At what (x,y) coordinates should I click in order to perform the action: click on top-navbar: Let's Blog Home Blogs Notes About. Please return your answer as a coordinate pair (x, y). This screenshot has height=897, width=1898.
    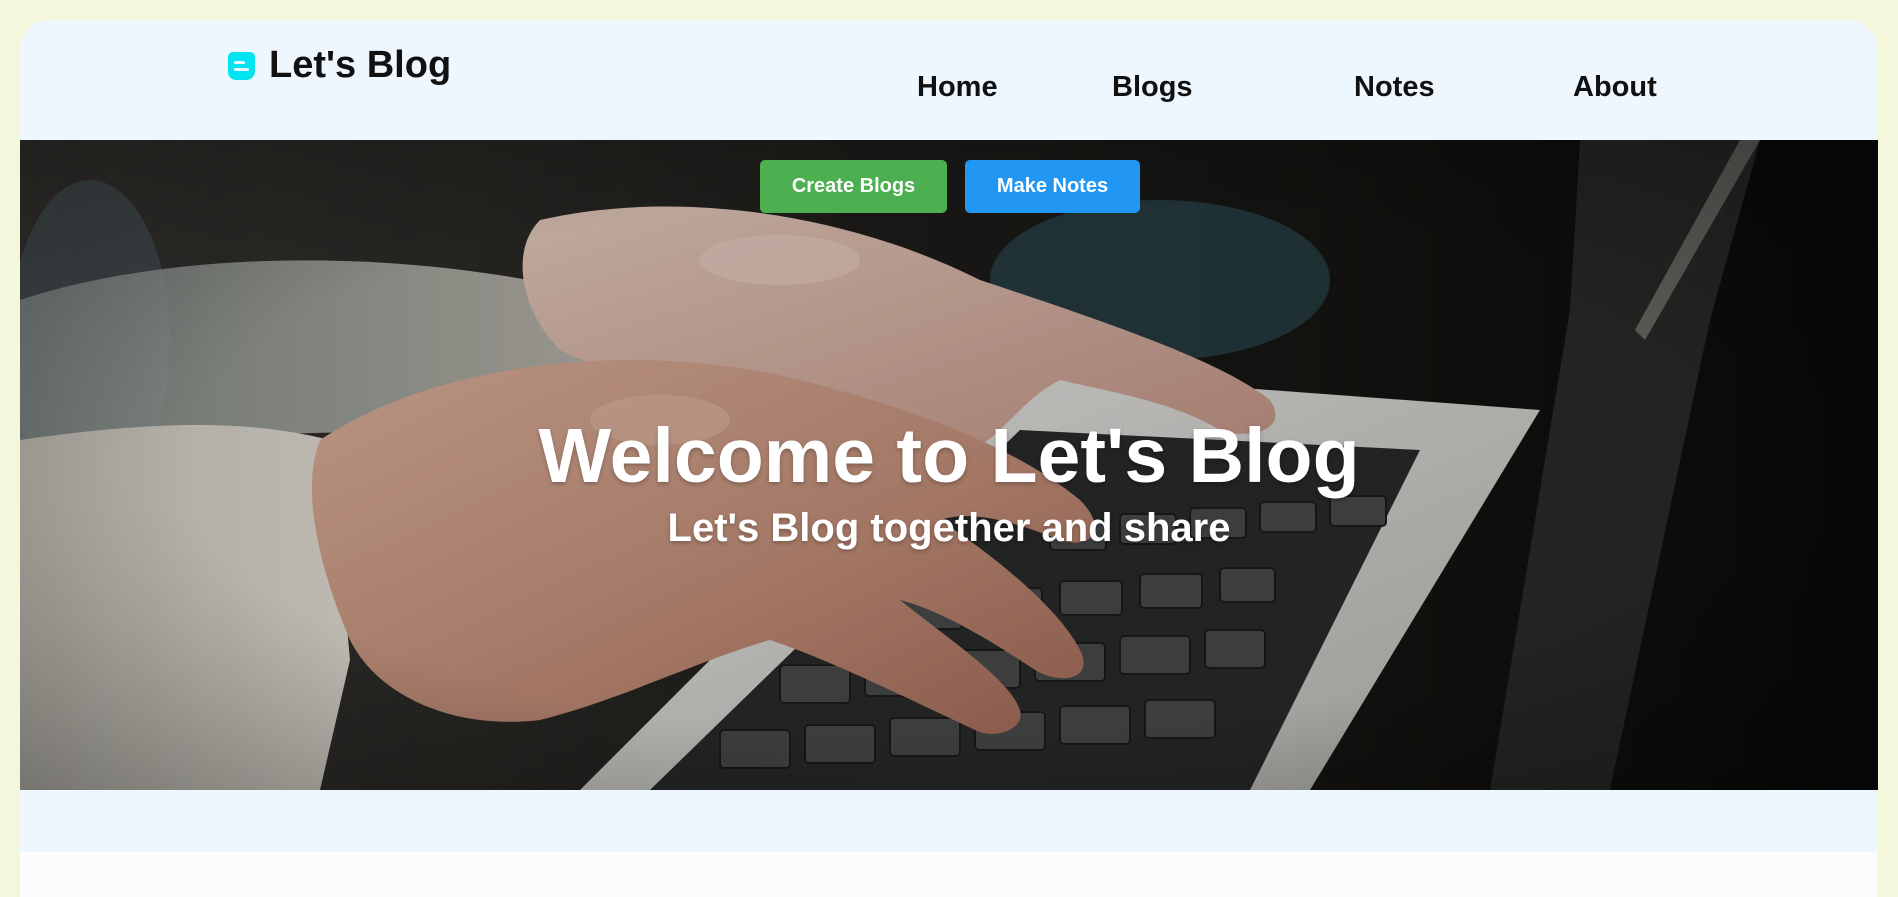
    Looking at the image, I should click on (949, 80).